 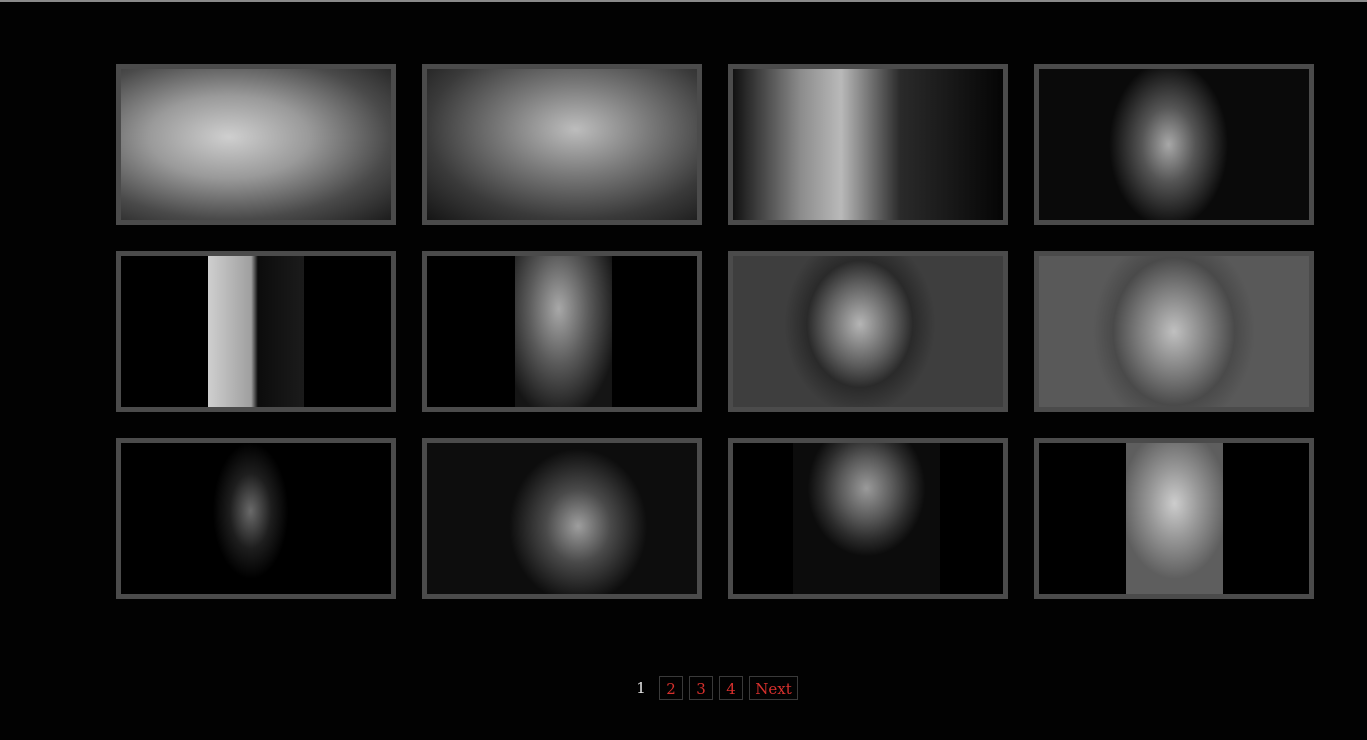 I want to click on pagination-next-button: Next, so click(x=773, y=688).